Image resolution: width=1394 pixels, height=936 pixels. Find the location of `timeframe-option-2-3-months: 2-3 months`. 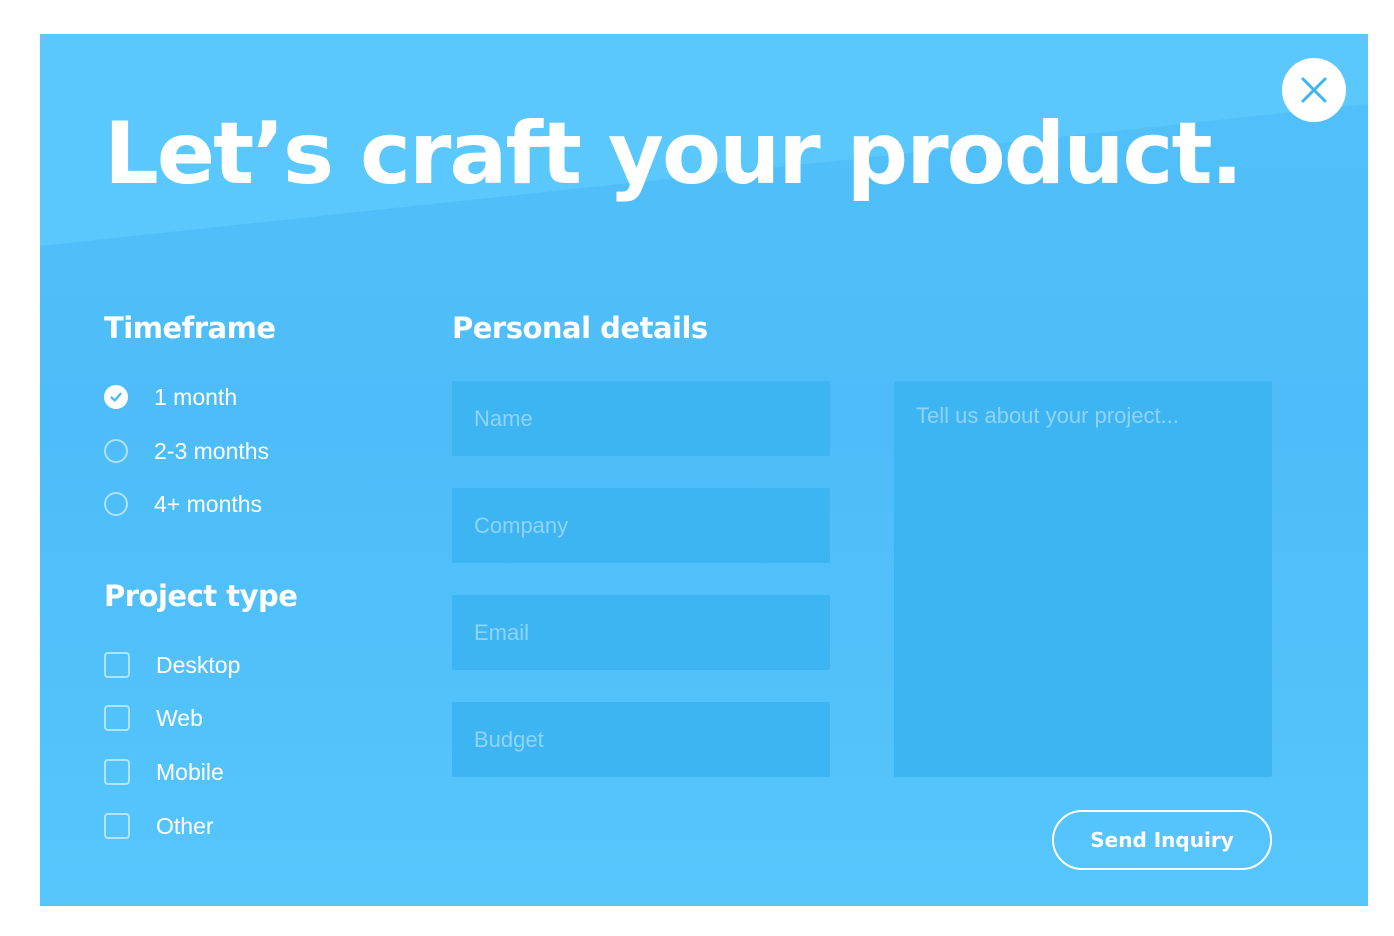

timeframe-option-2-3-months: 2-3 months is located at coordinates (186, 451).